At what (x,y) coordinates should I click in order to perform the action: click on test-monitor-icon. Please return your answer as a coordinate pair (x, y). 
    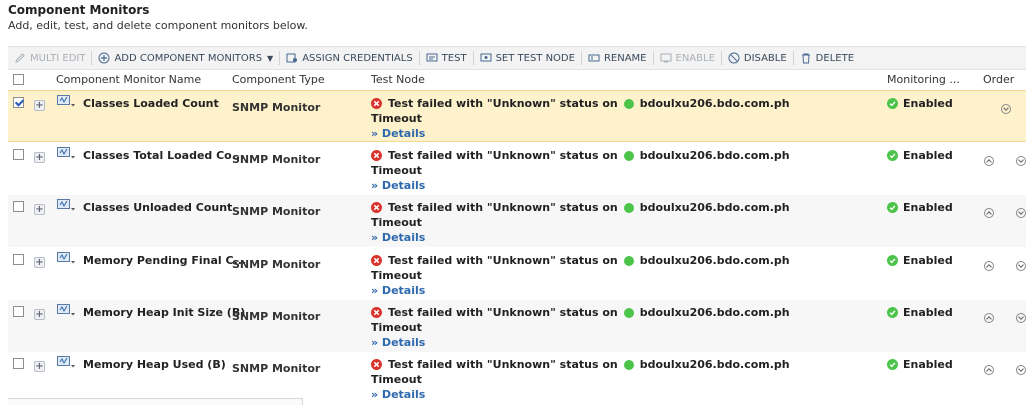
    Looking at the image, I should click on (432, 57).